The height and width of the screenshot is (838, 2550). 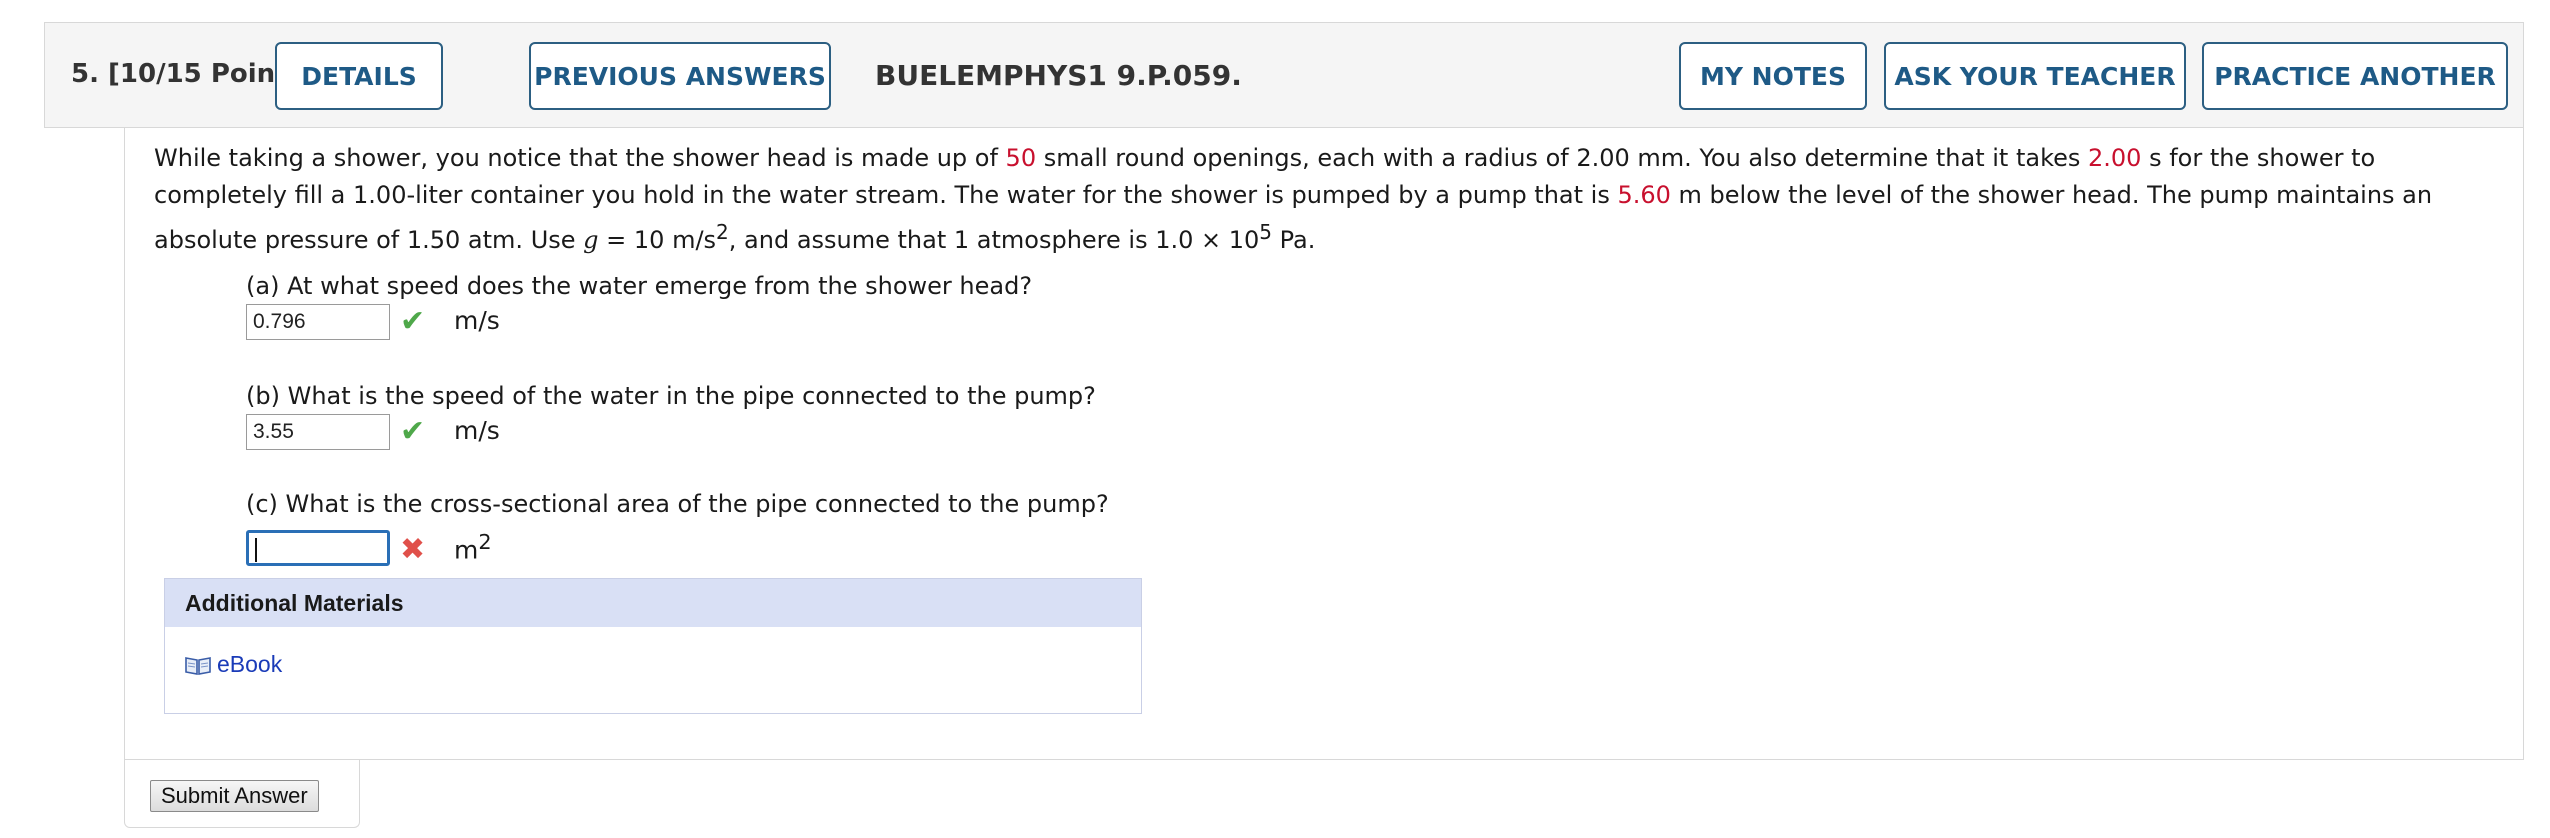 What do you see at coordinates (318, 432) in the screenshot?
I see `part-b-answer-input: 3.55` at bounding box center [318, 432].